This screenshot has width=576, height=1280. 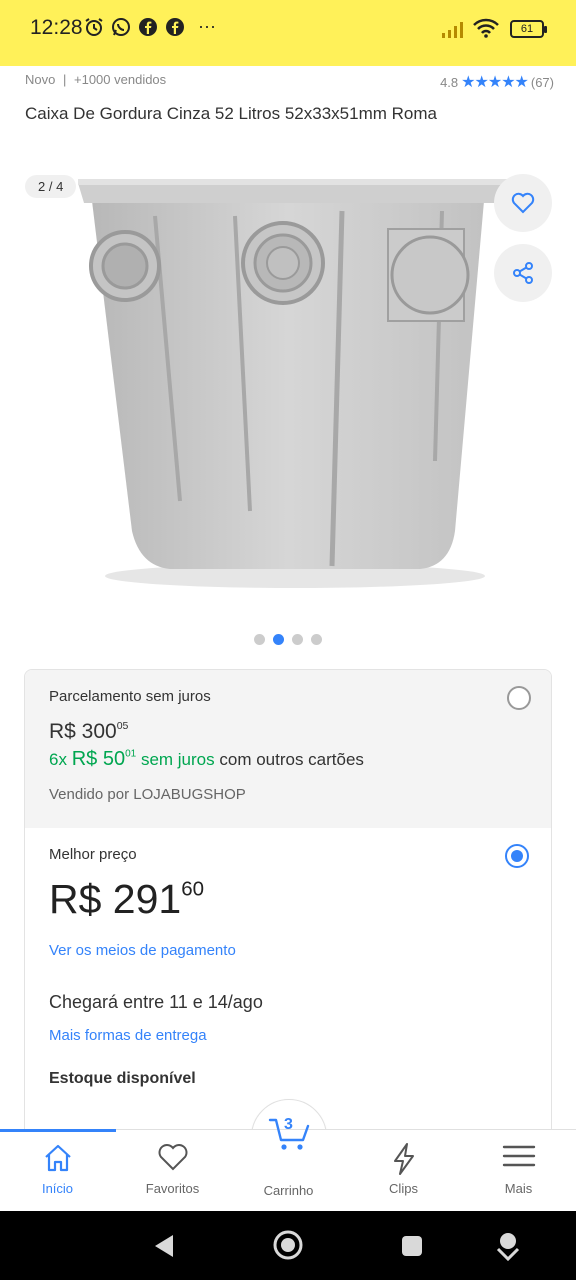 I want to click on other-cards: com outros cartões, so click(x=291, y=759).